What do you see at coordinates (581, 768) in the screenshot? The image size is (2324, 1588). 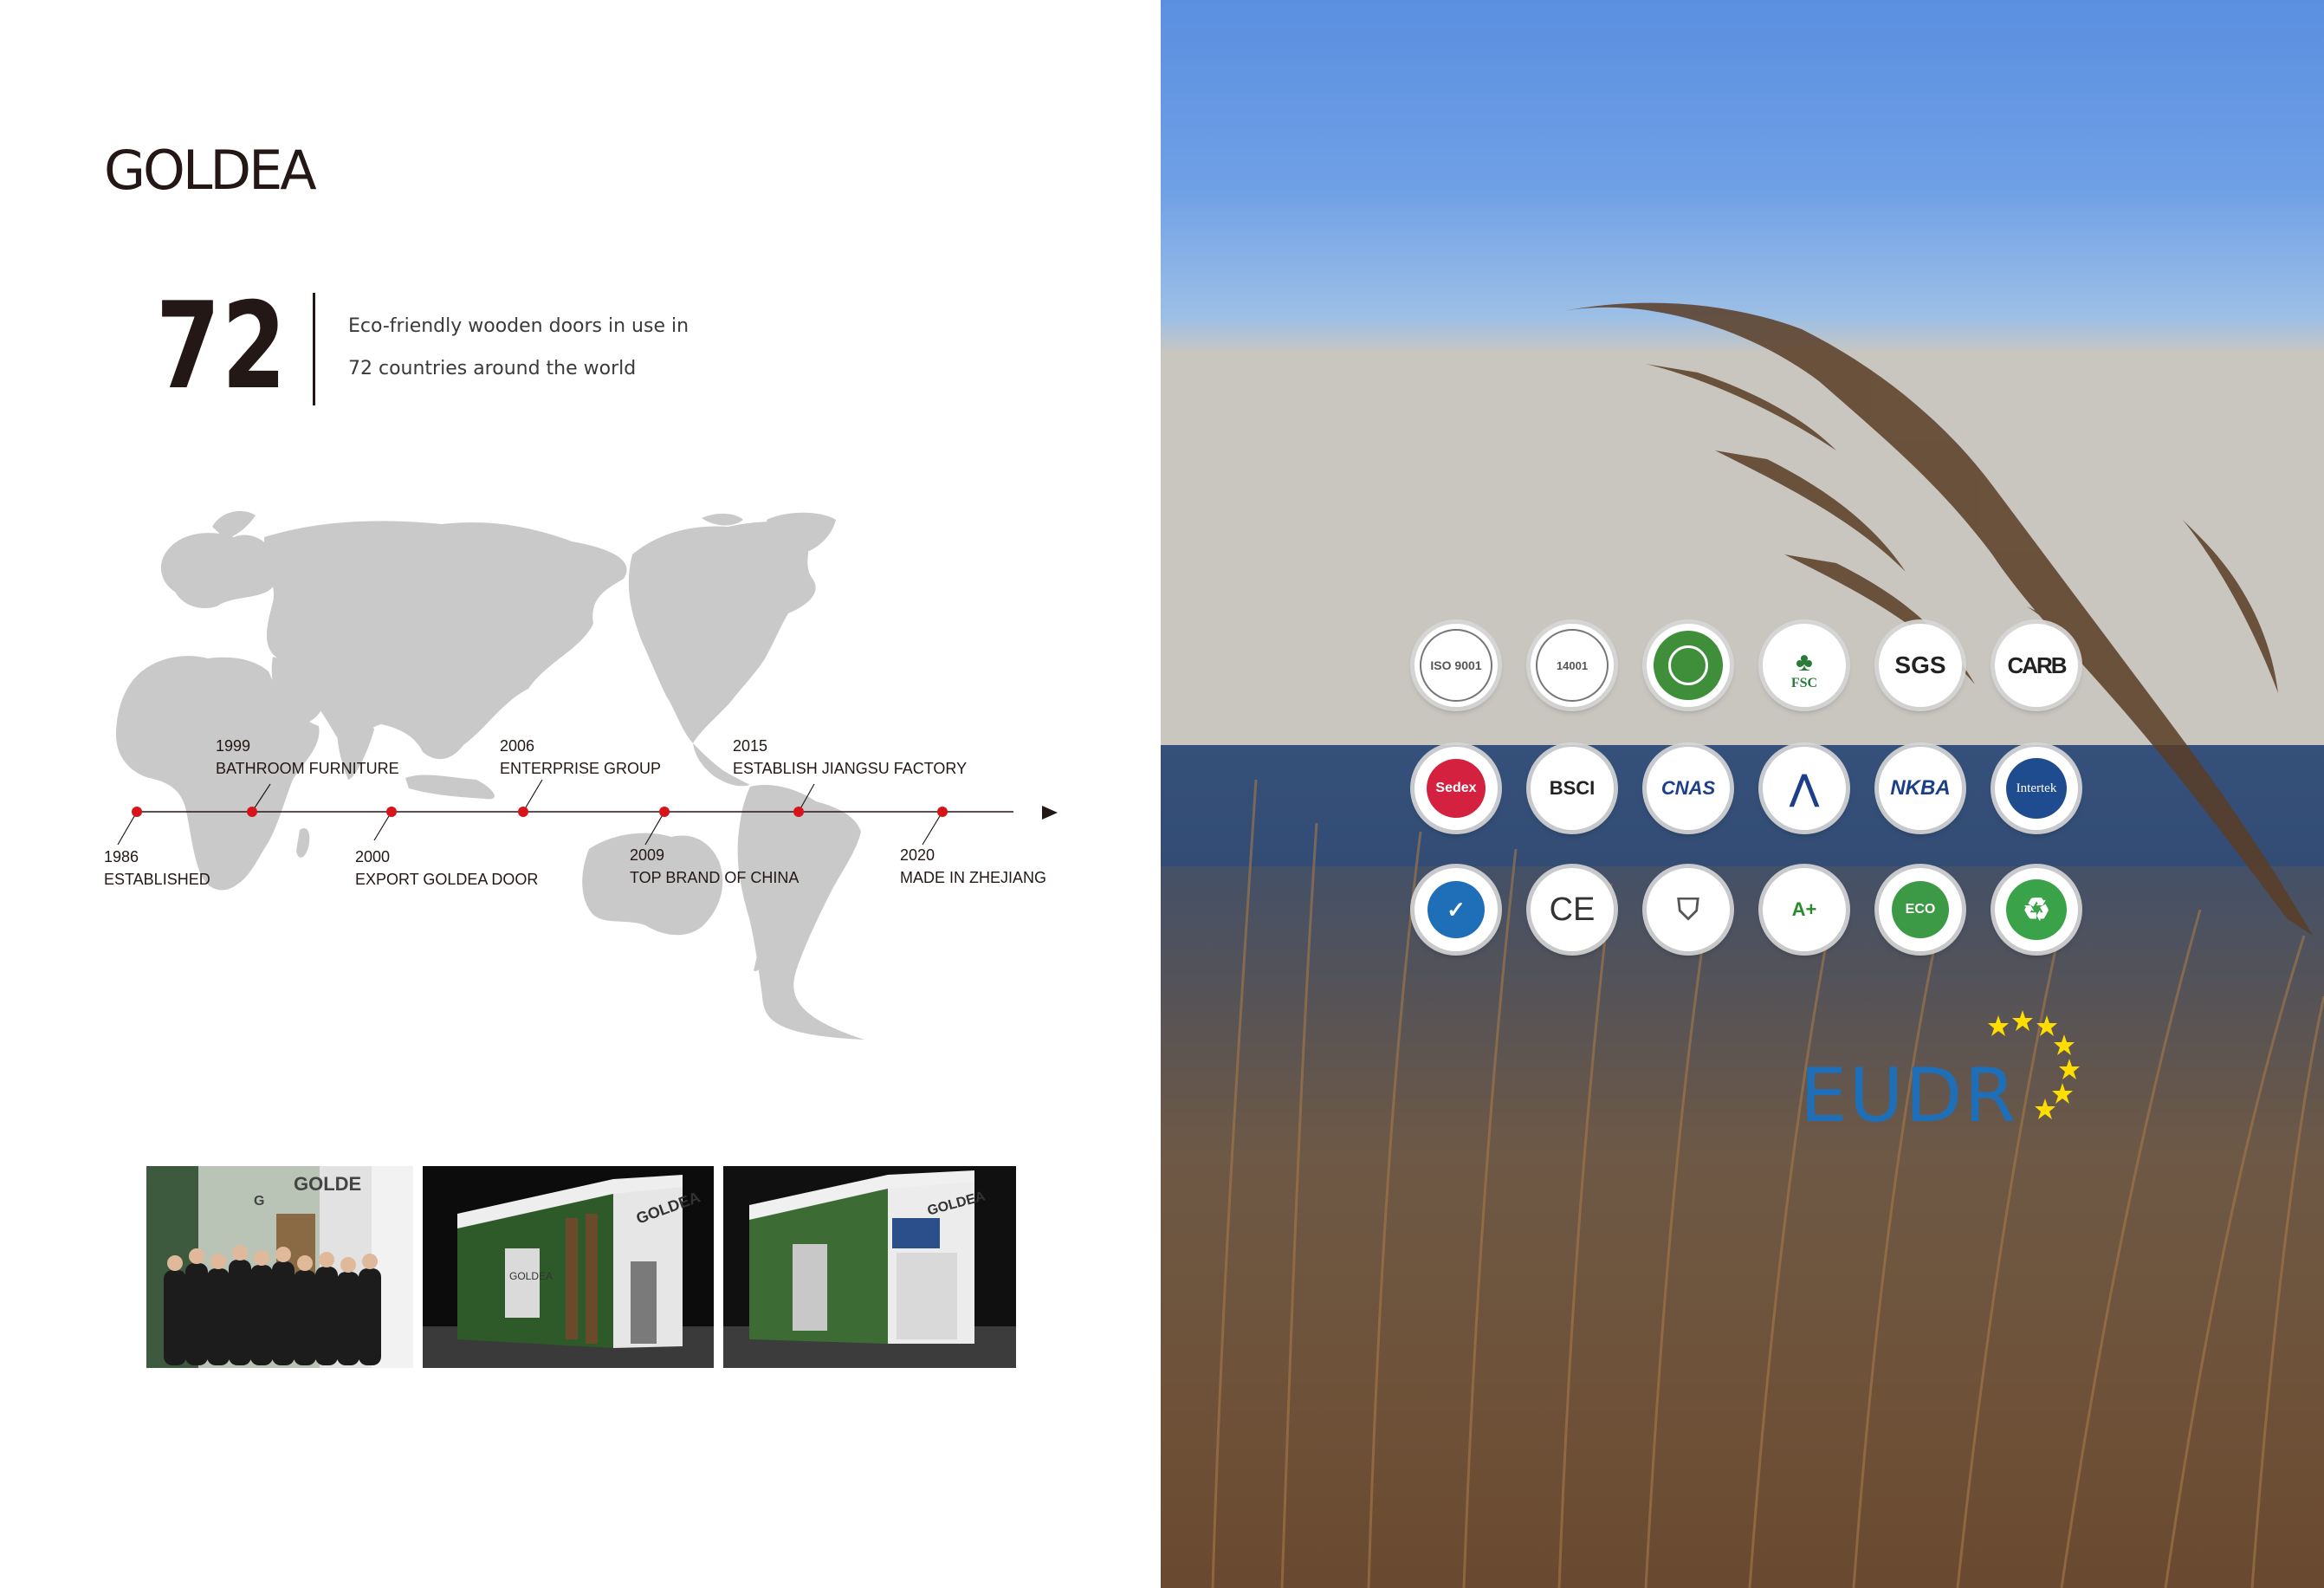 I see `timeline-event: ENTERPRISE GROUP` at bounding box center [581, 768].